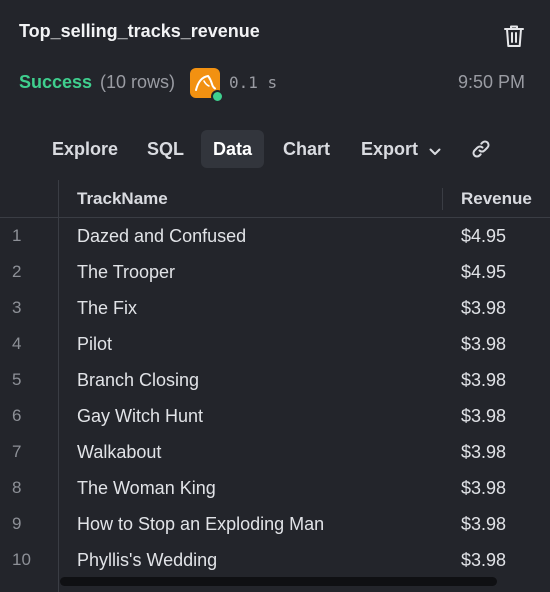 Image resolution: width=550 pixels, height=592 pixels. I want to click on cell-trackname: The Fix, so click(107, 308).